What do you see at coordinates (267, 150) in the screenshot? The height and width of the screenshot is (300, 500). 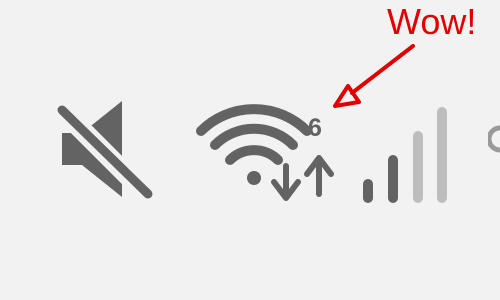 I see `wifi-icon: 6` at bounding box center [267, 150].